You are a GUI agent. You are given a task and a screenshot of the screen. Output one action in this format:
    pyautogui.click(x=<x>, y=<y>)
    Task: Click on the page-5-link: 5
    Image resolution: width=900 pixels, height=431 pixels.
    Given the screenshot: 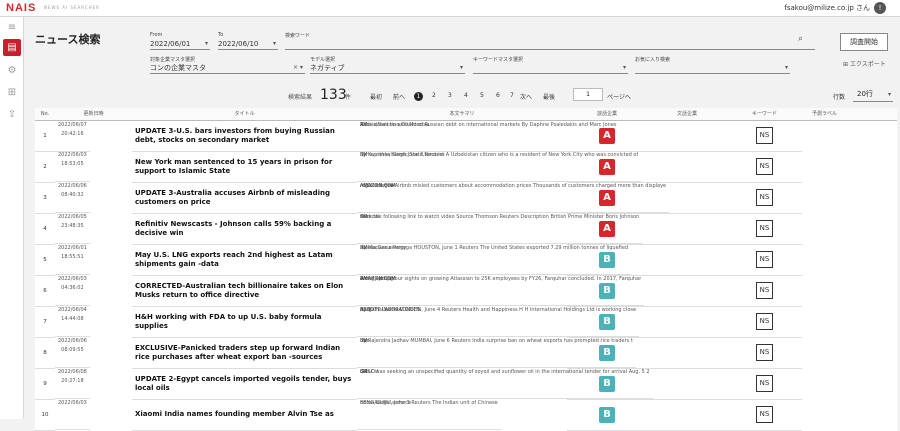 What is the action you would take?
    pyautogui.click(x=482, y=95)
    